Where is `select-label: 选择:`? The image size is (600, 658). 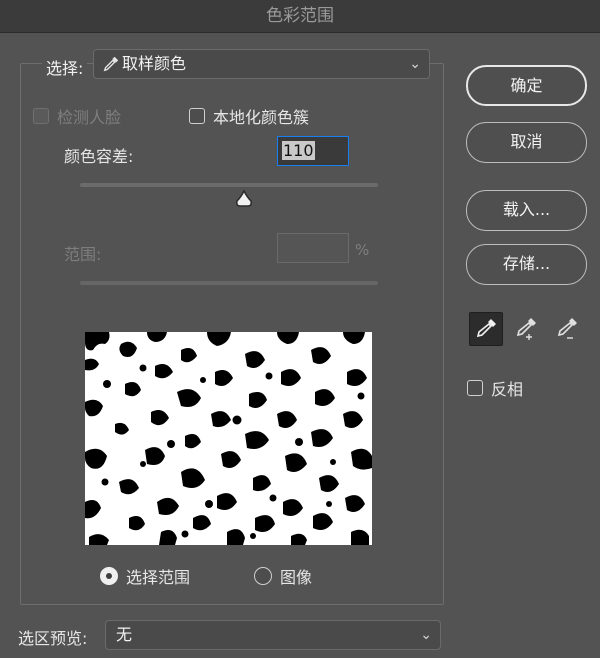 select-label: 选择: is located at coordinates (65, 67).